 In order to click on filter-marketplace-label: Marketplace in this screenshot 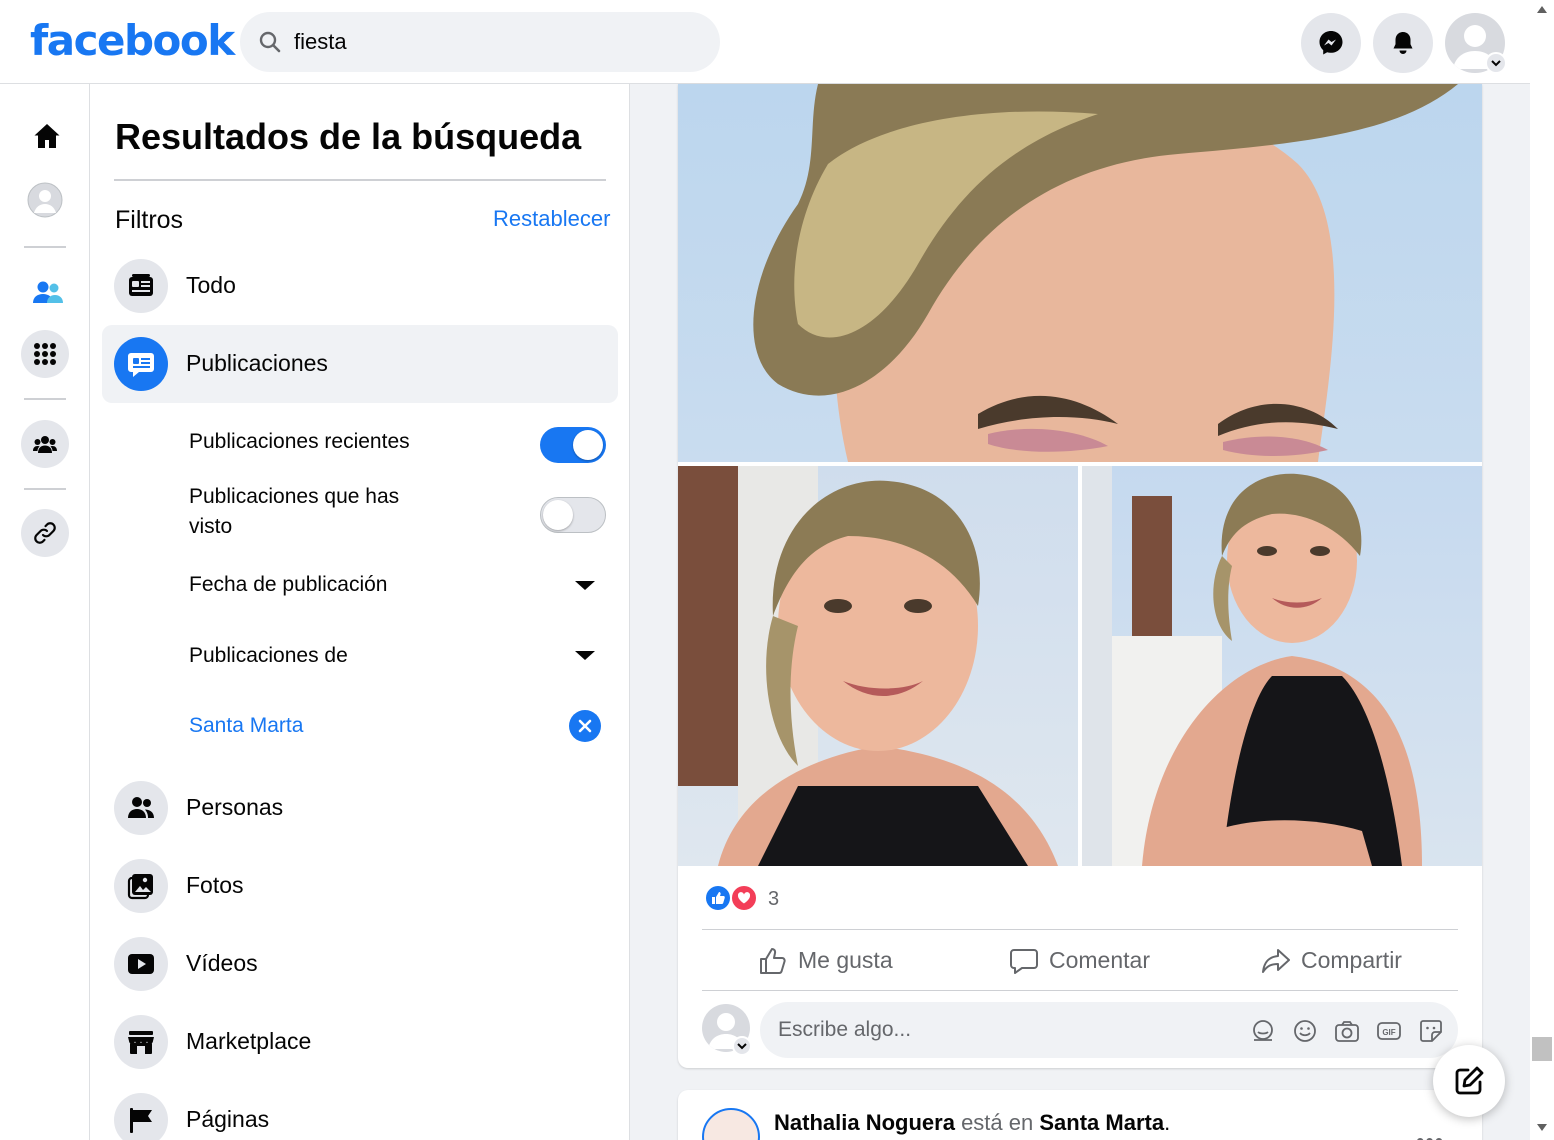, I will do `click(249, 1041)`.